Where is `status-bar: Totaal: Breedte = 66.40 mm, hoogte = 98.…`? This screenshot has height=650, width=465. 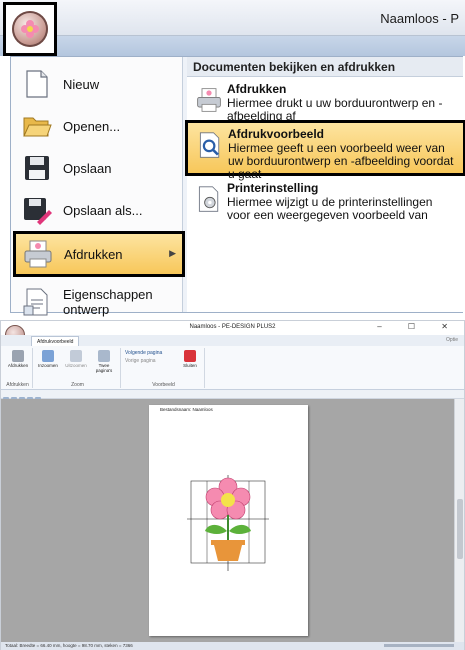
status-bar: Totaal: Breedte = 66.40 mm, hoogte = 98.… is located at coordinates (232, 646).